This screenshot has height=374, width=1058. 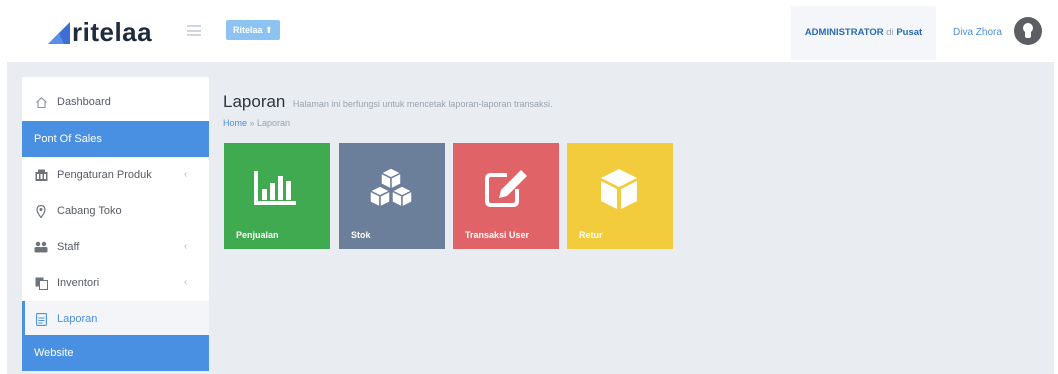 I want to click on admin-role-badge: ADMINISTRATOR di Pusat, so click(x=863, y=33).